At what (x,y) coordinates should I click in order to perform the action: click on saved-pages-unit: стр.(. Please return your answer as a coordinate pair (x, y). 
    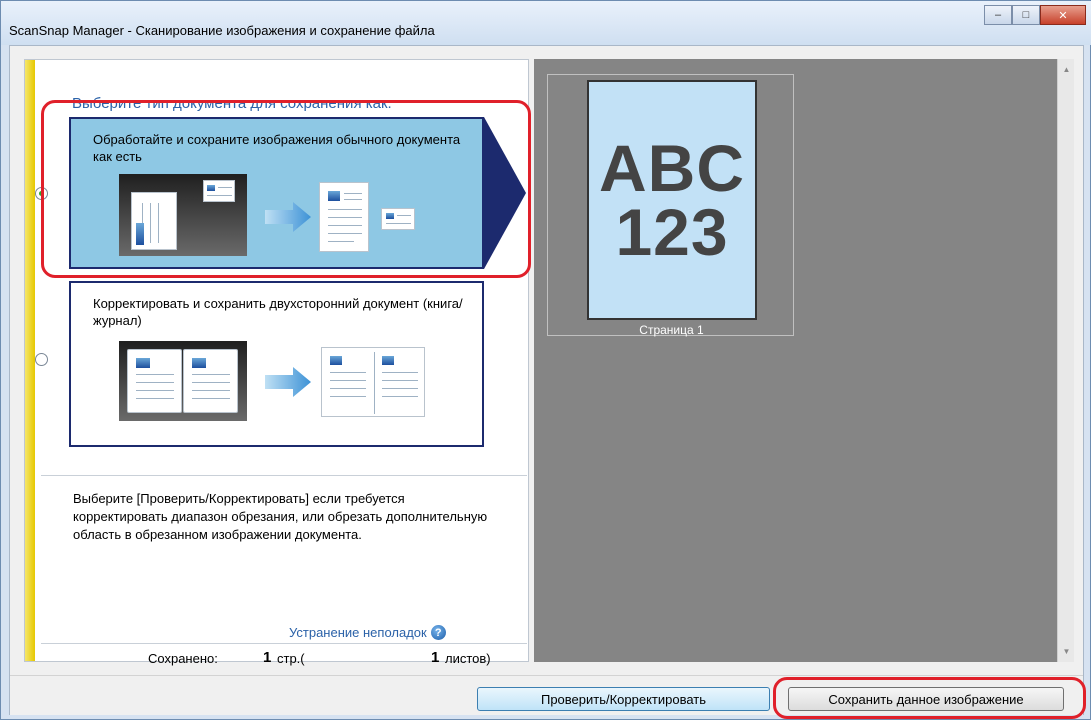
    Looking at the image, I should click on (291, 658).